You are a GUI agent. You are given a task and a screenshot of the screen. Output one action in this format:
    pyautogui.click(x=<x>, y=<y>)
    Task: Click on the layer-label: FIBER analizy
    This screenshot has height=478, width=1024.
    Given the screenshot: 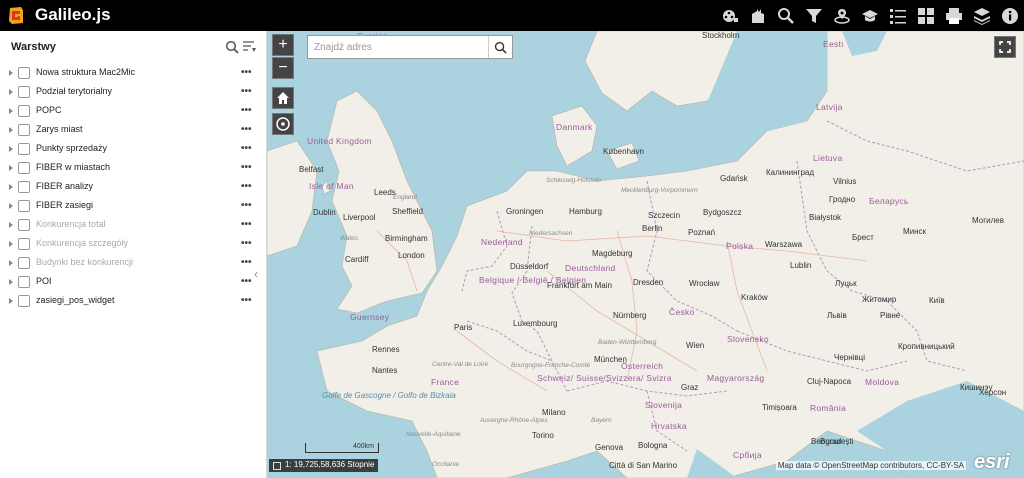 What is the action you would take?
    pyautogui.click(x=65, y=186)
    